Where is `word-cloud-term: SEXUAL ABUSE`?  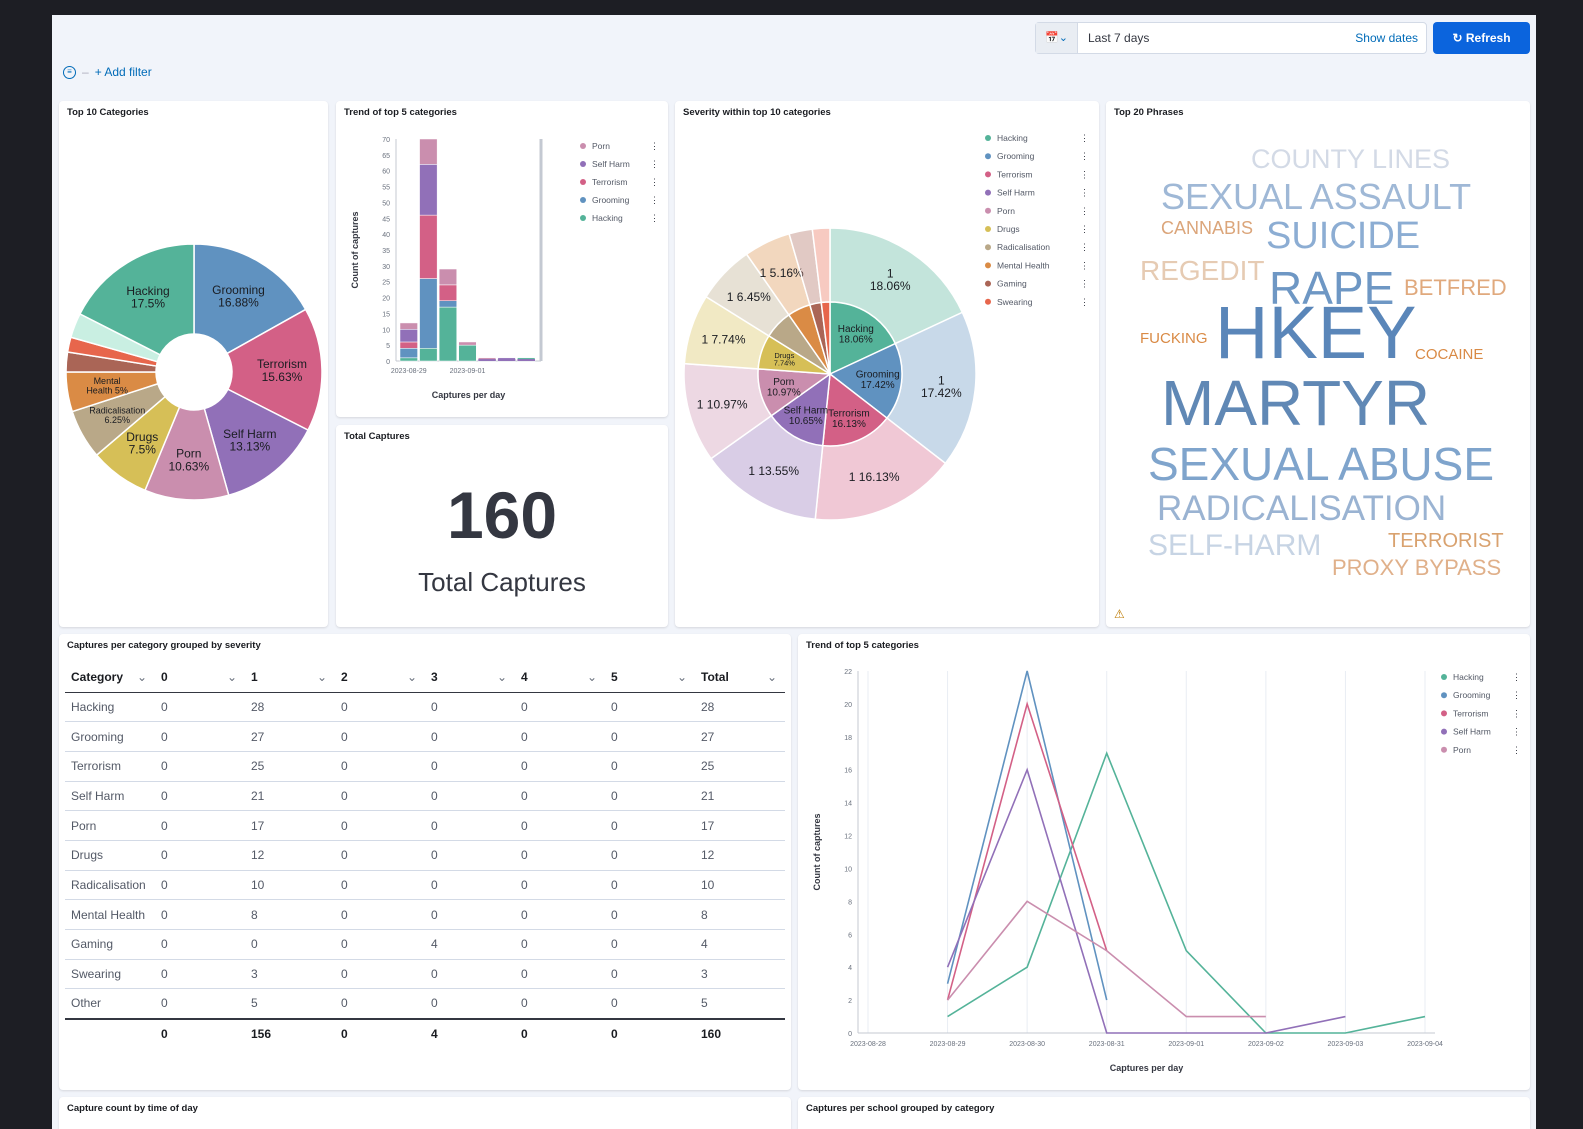 word-cloud-term: SEXUAL ABUSE is located at coordinates (1321, 464).